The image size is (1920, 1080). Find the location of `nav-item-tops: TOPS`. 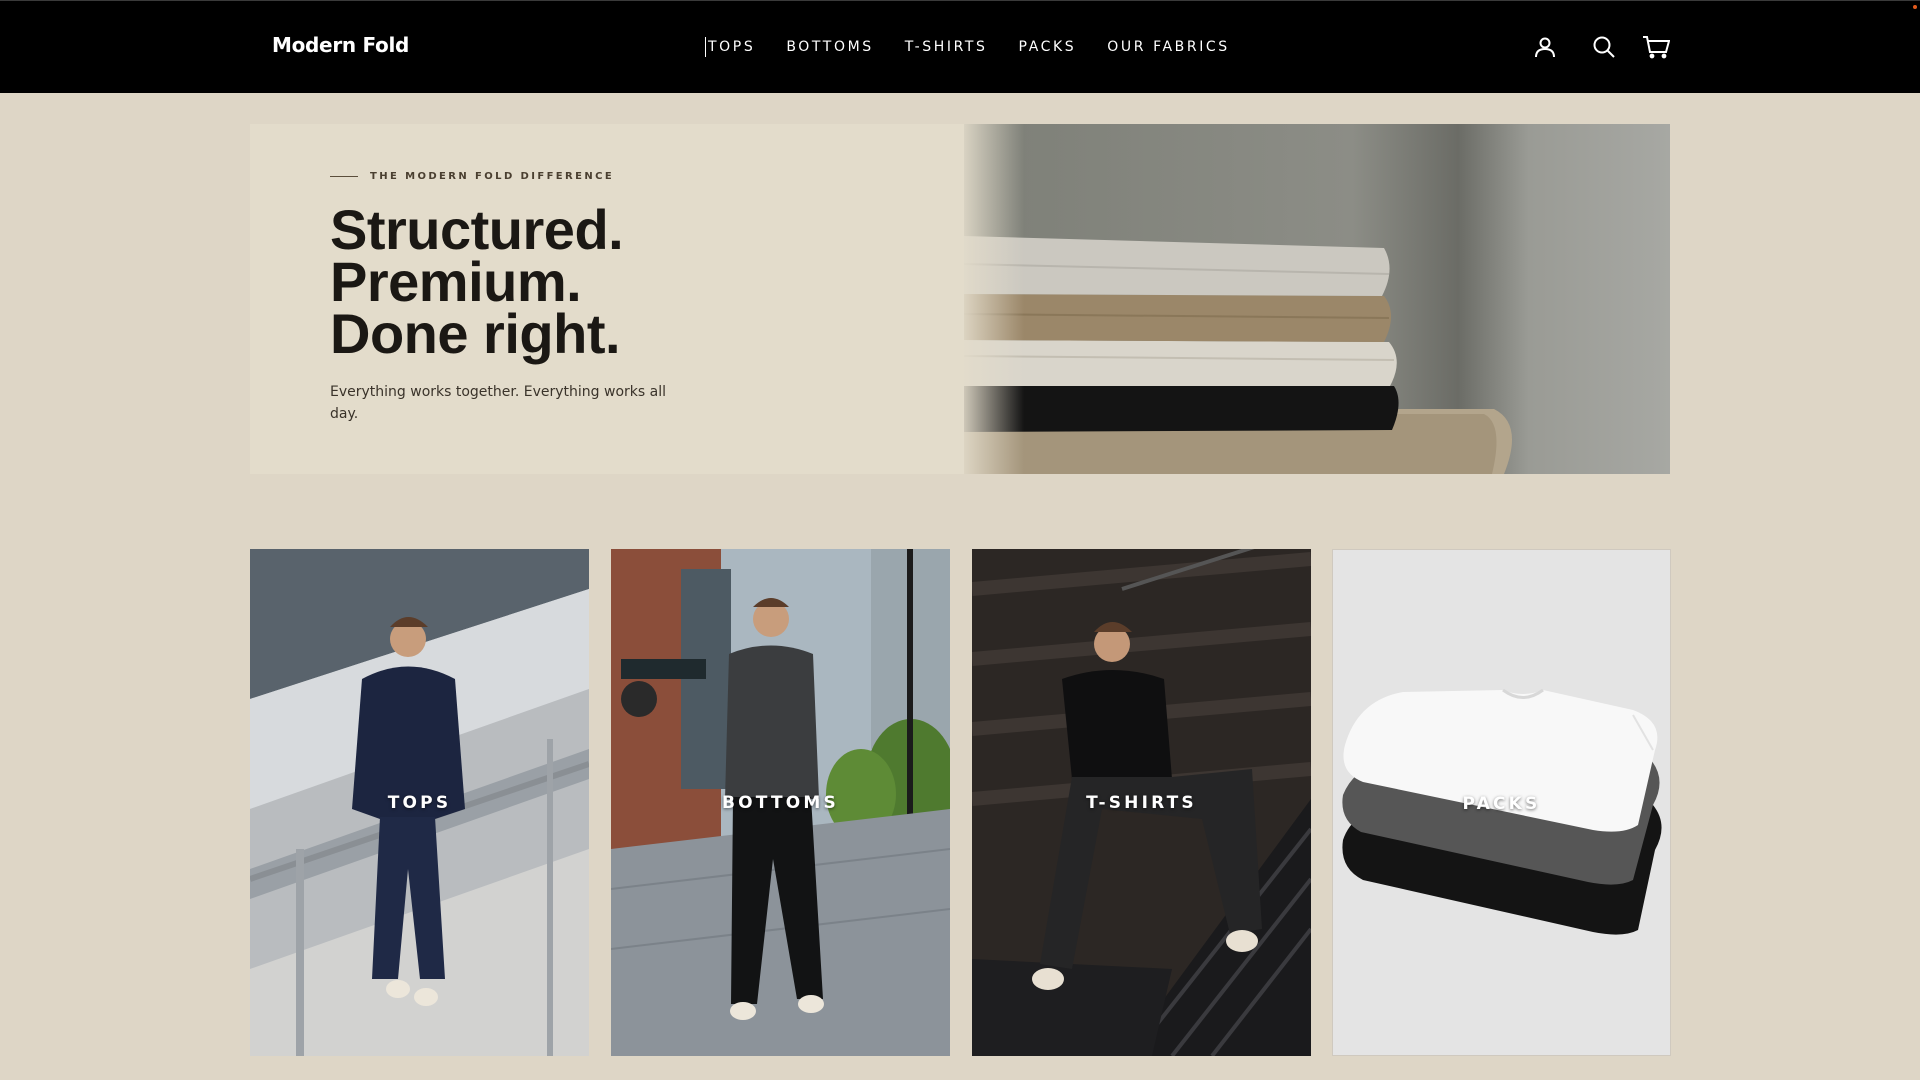

nav-item-tops: TOPS is located at coordinates (730, 47).